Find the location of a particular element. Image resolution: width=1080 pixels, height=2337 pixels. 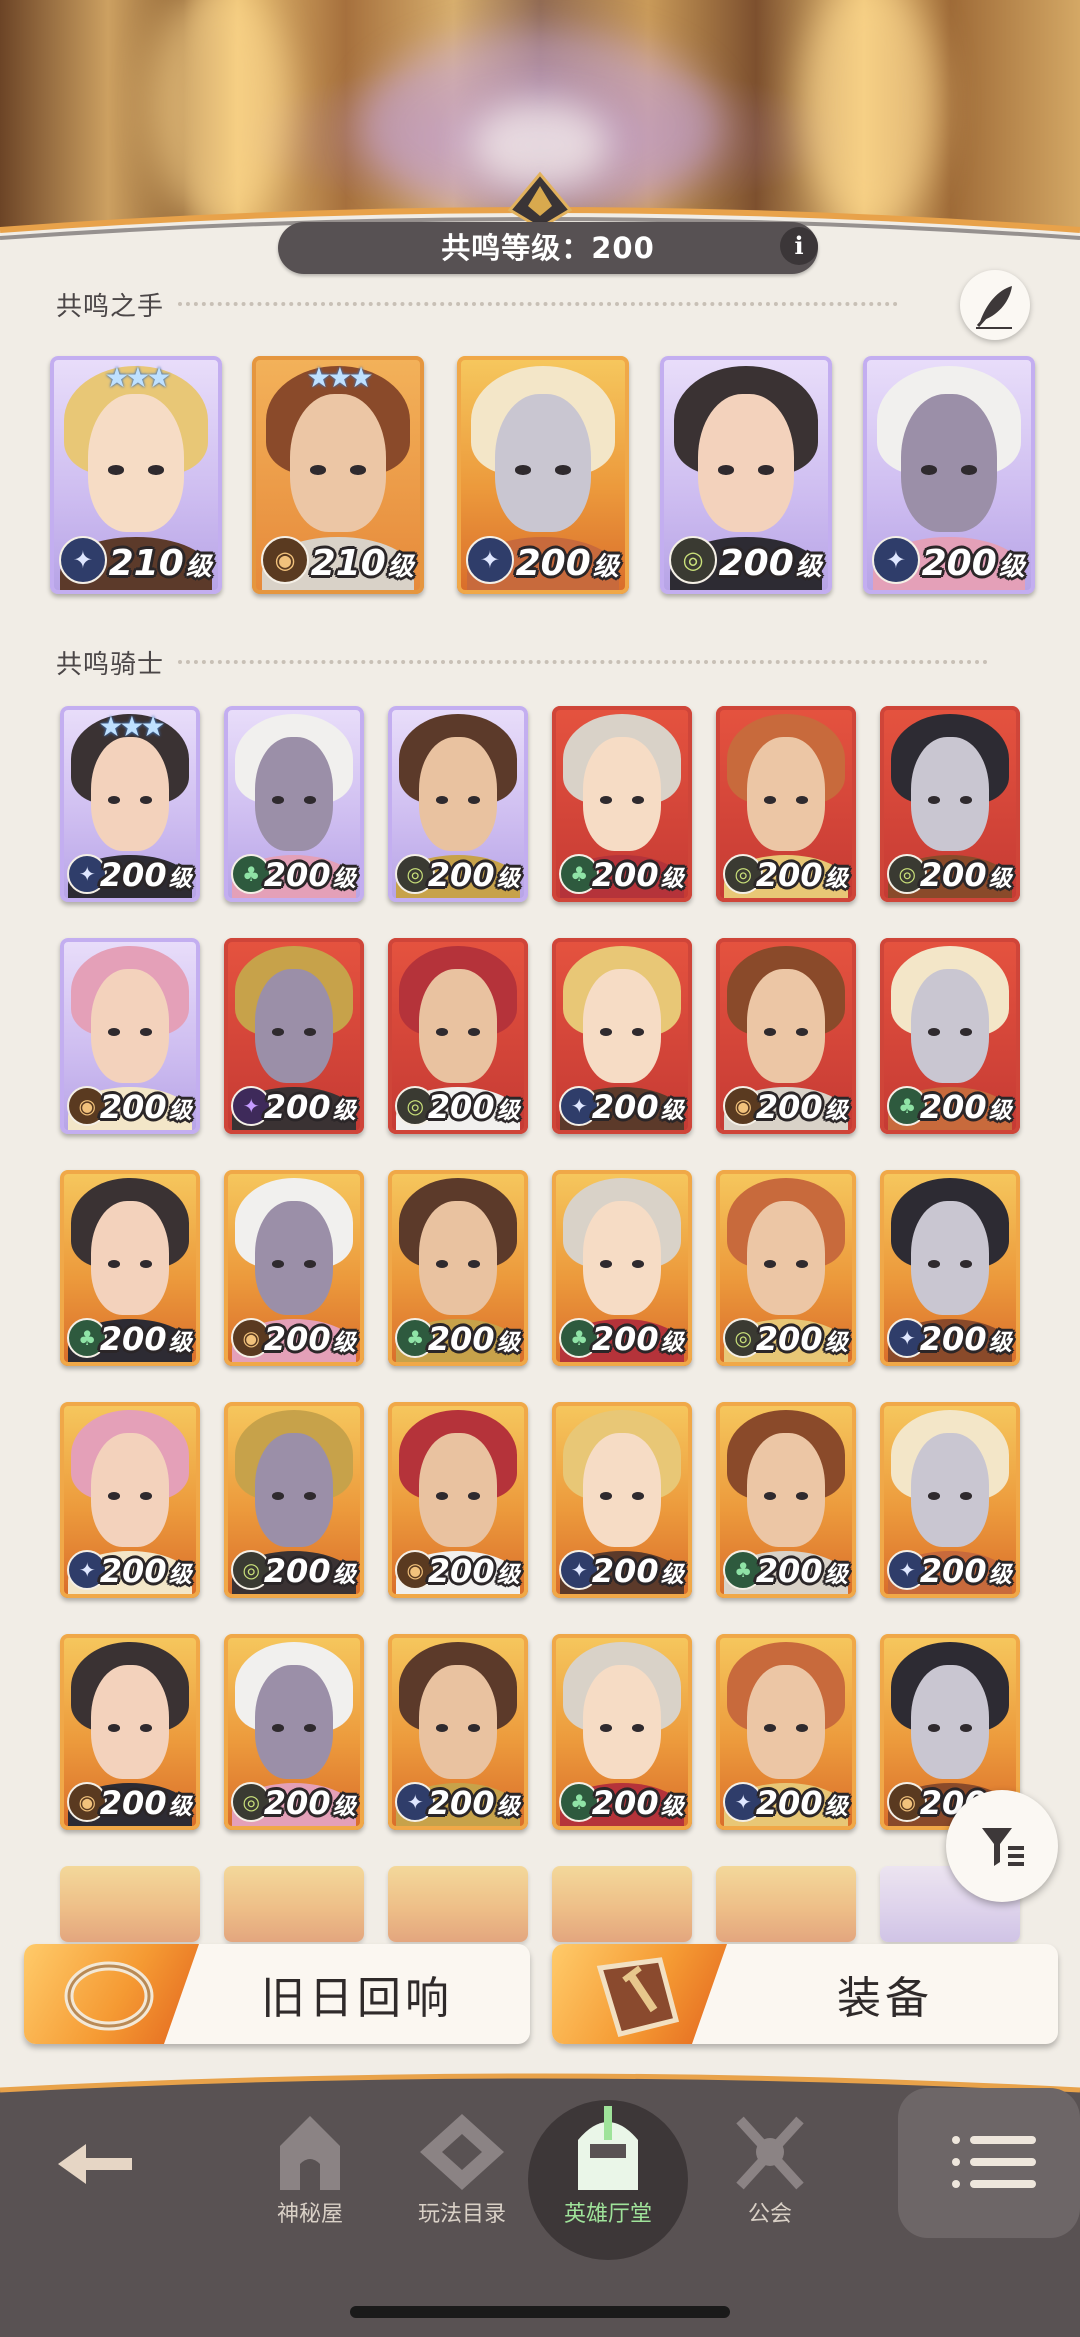

star-rating: ★★★ is located at coordinates (339, 377).